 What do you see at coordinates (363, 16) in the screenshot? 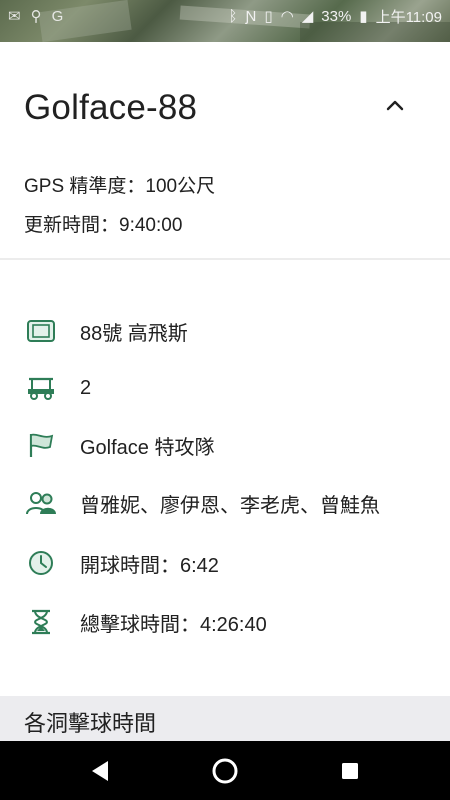
I see `battery-icon: ▮` at bounding box center [363, 16].